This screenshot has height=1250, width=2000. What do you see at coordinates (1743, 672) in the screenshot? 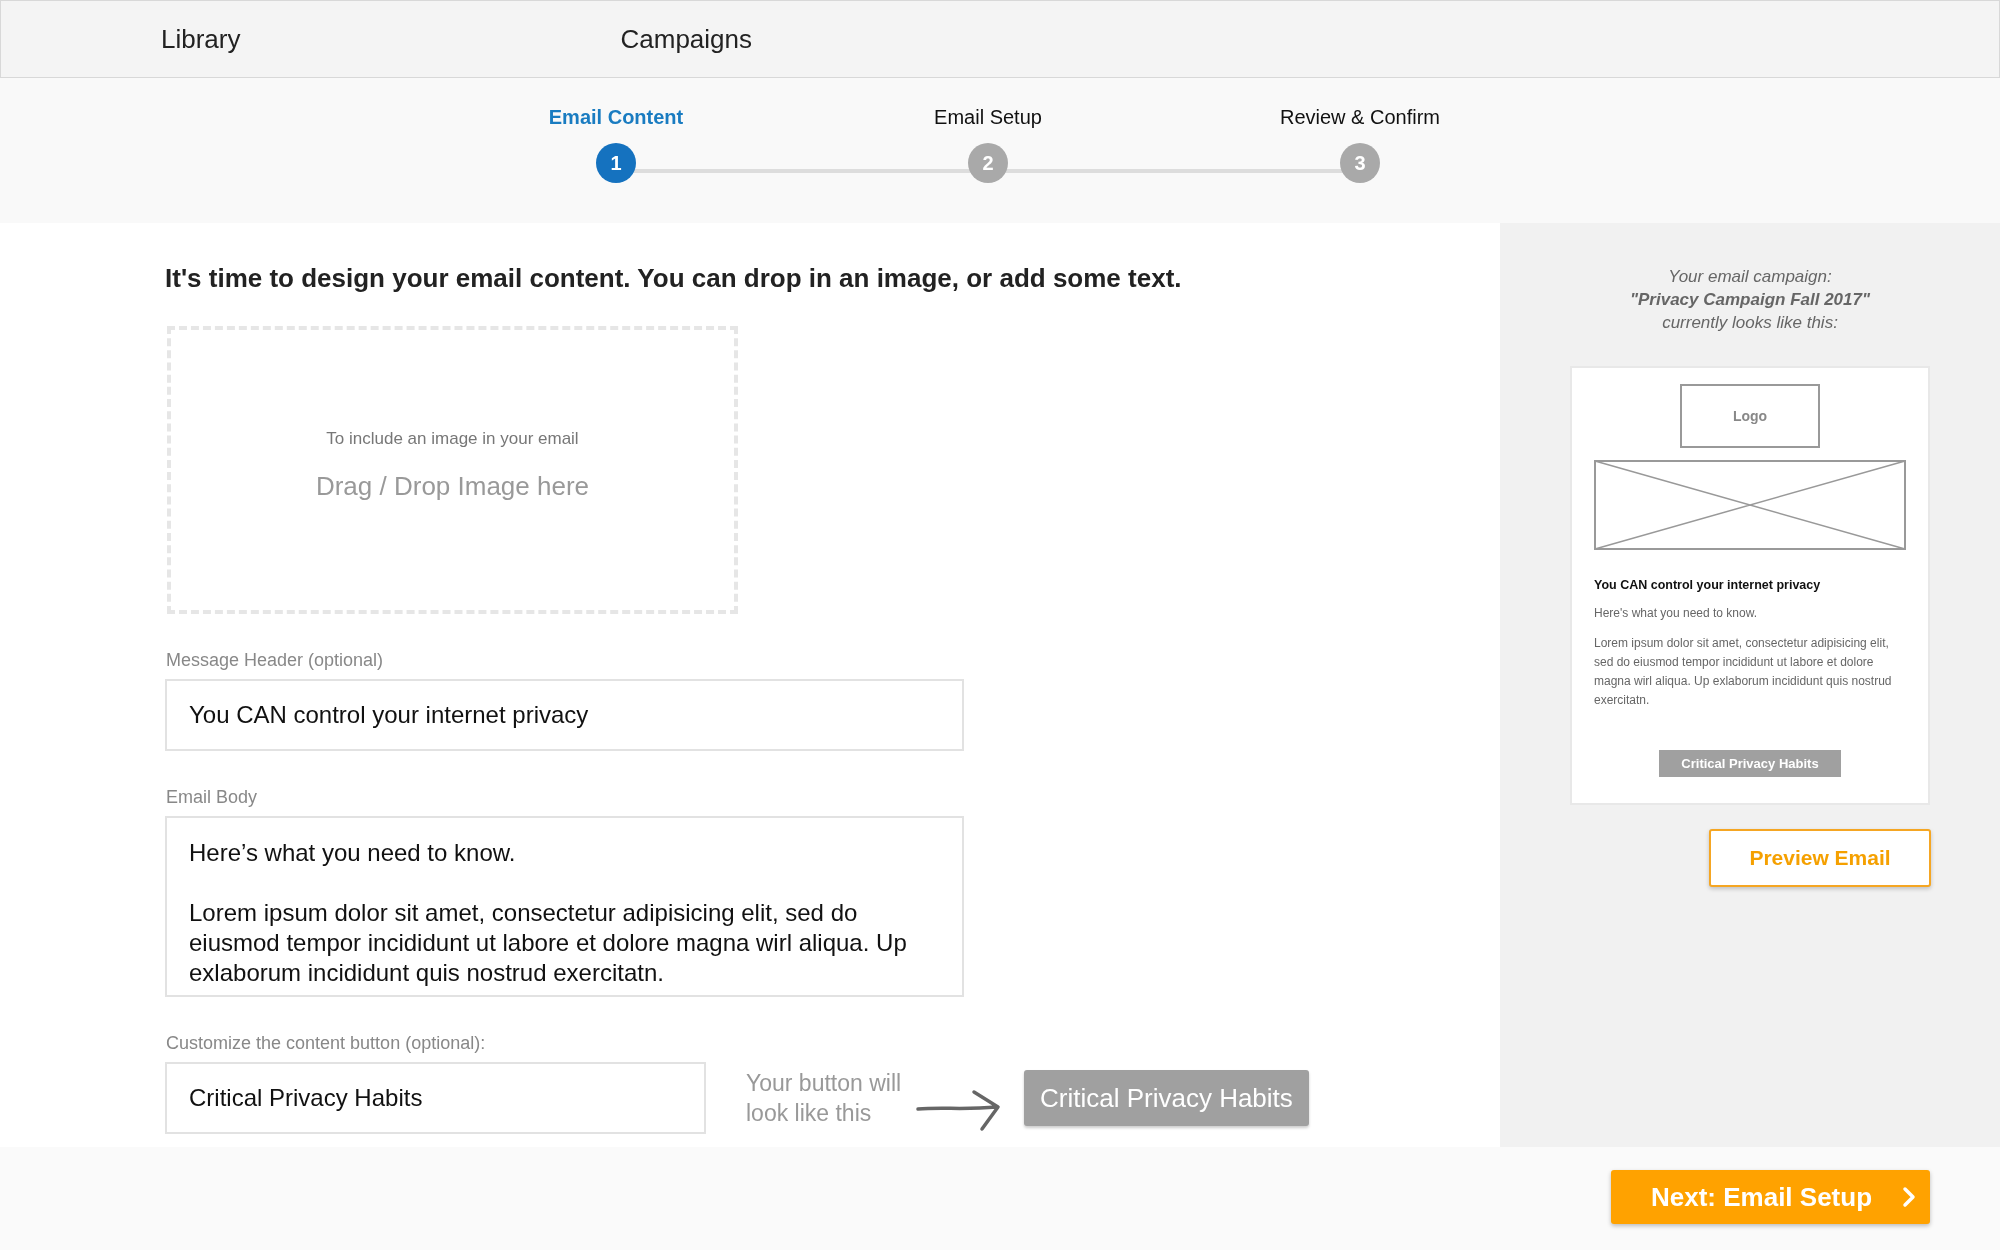
I see `preview-body: Lorem ipsum dolor sit amet, consectetur adipisicing elit, sed do eiusmod tempor incididunt ut labore et dolore magna wirl aliqua. Up exlaborum incididunt quis nostrud exercitatn.` at bounding box center [1743, 672].